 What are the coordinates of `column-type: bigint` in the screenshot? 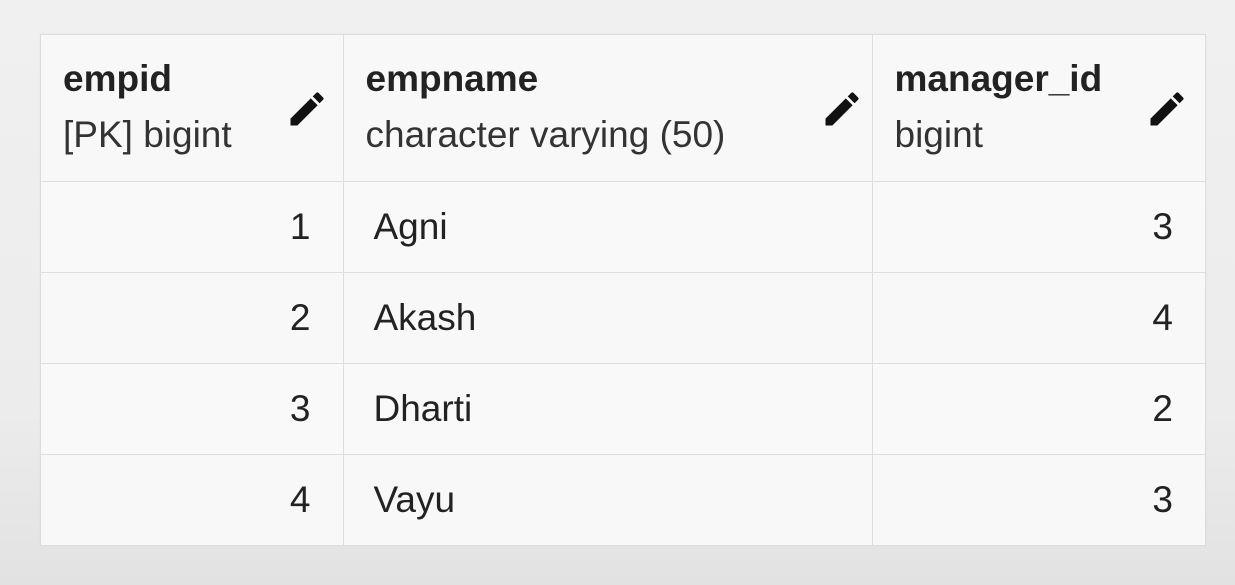 It's located at (938, 134).